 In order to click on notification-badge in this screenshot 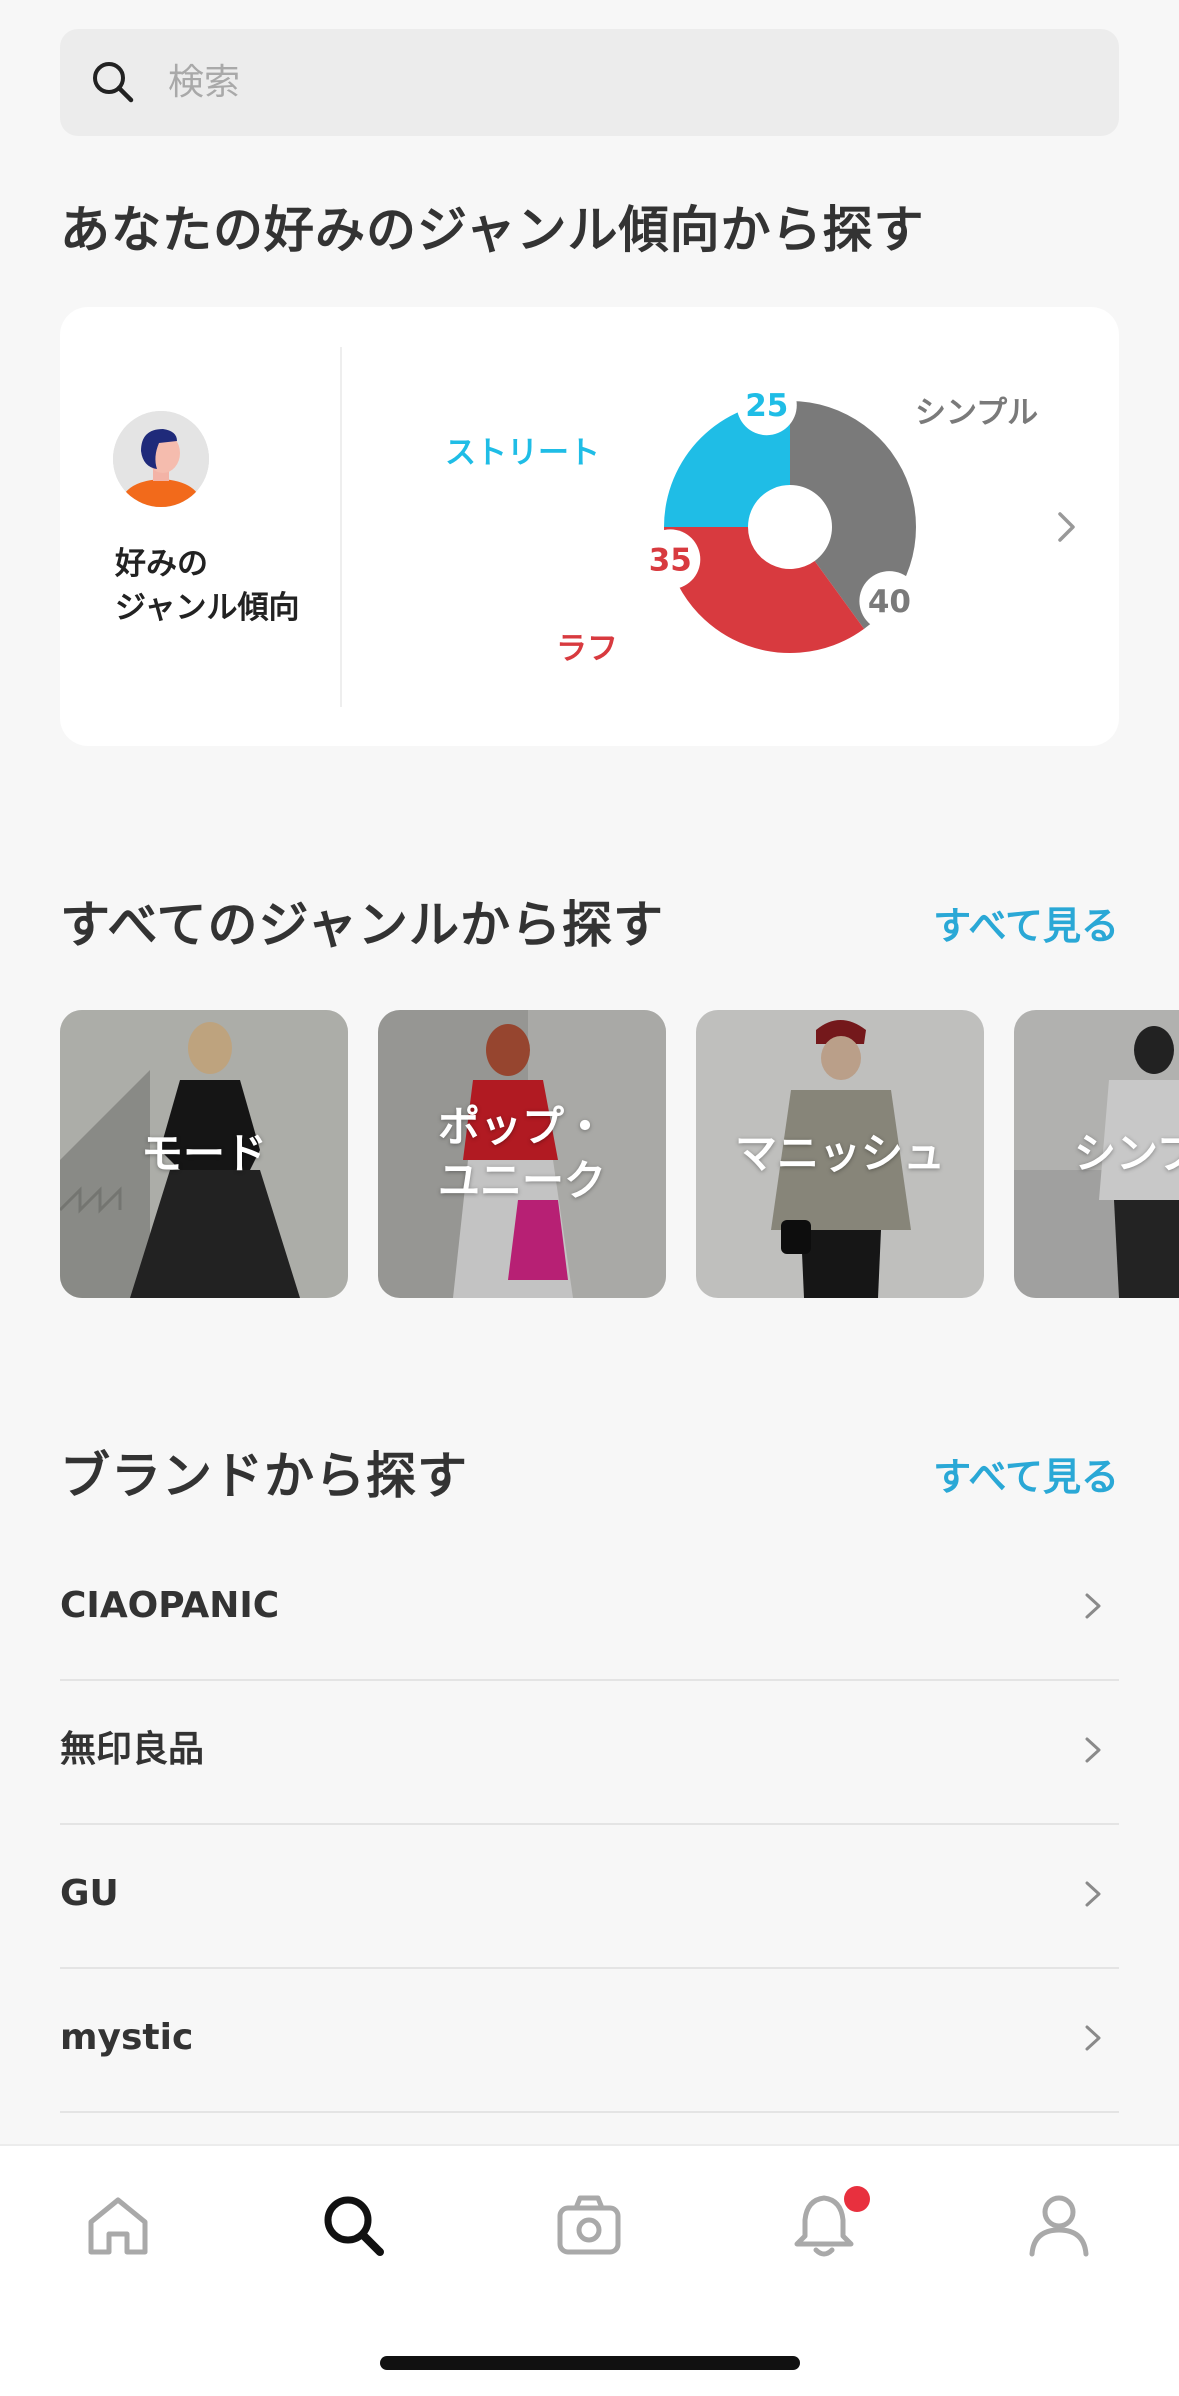, I will do `click(857, 2199)`.